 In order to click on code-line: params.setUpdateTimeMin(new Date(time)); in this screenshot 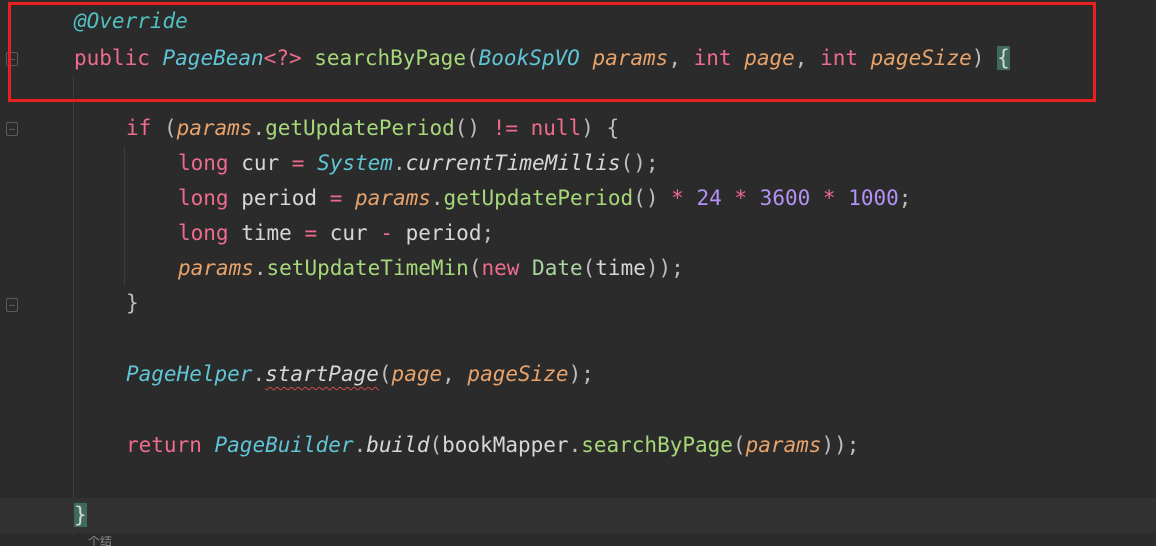, I will do `click(578, 268)`.